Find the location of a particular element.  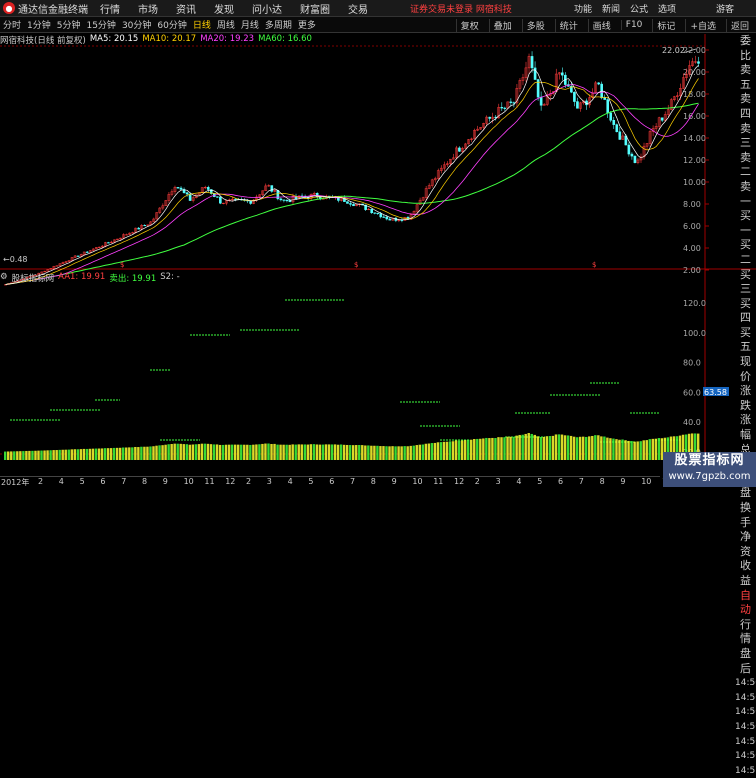

sidebar-item: 买二 is located at coordinates (745, 252).